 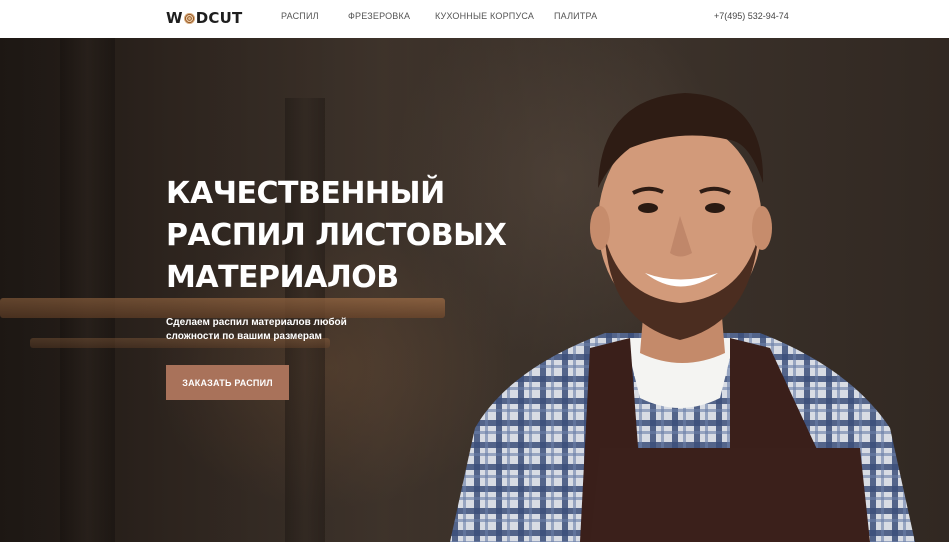 What do you see at coordinates (484, 16) in the screenshot?
I see `nav-link-kitchen-cabinets: КУХОННЫЕ КОРПУСА` at bounding box center [484, 16].